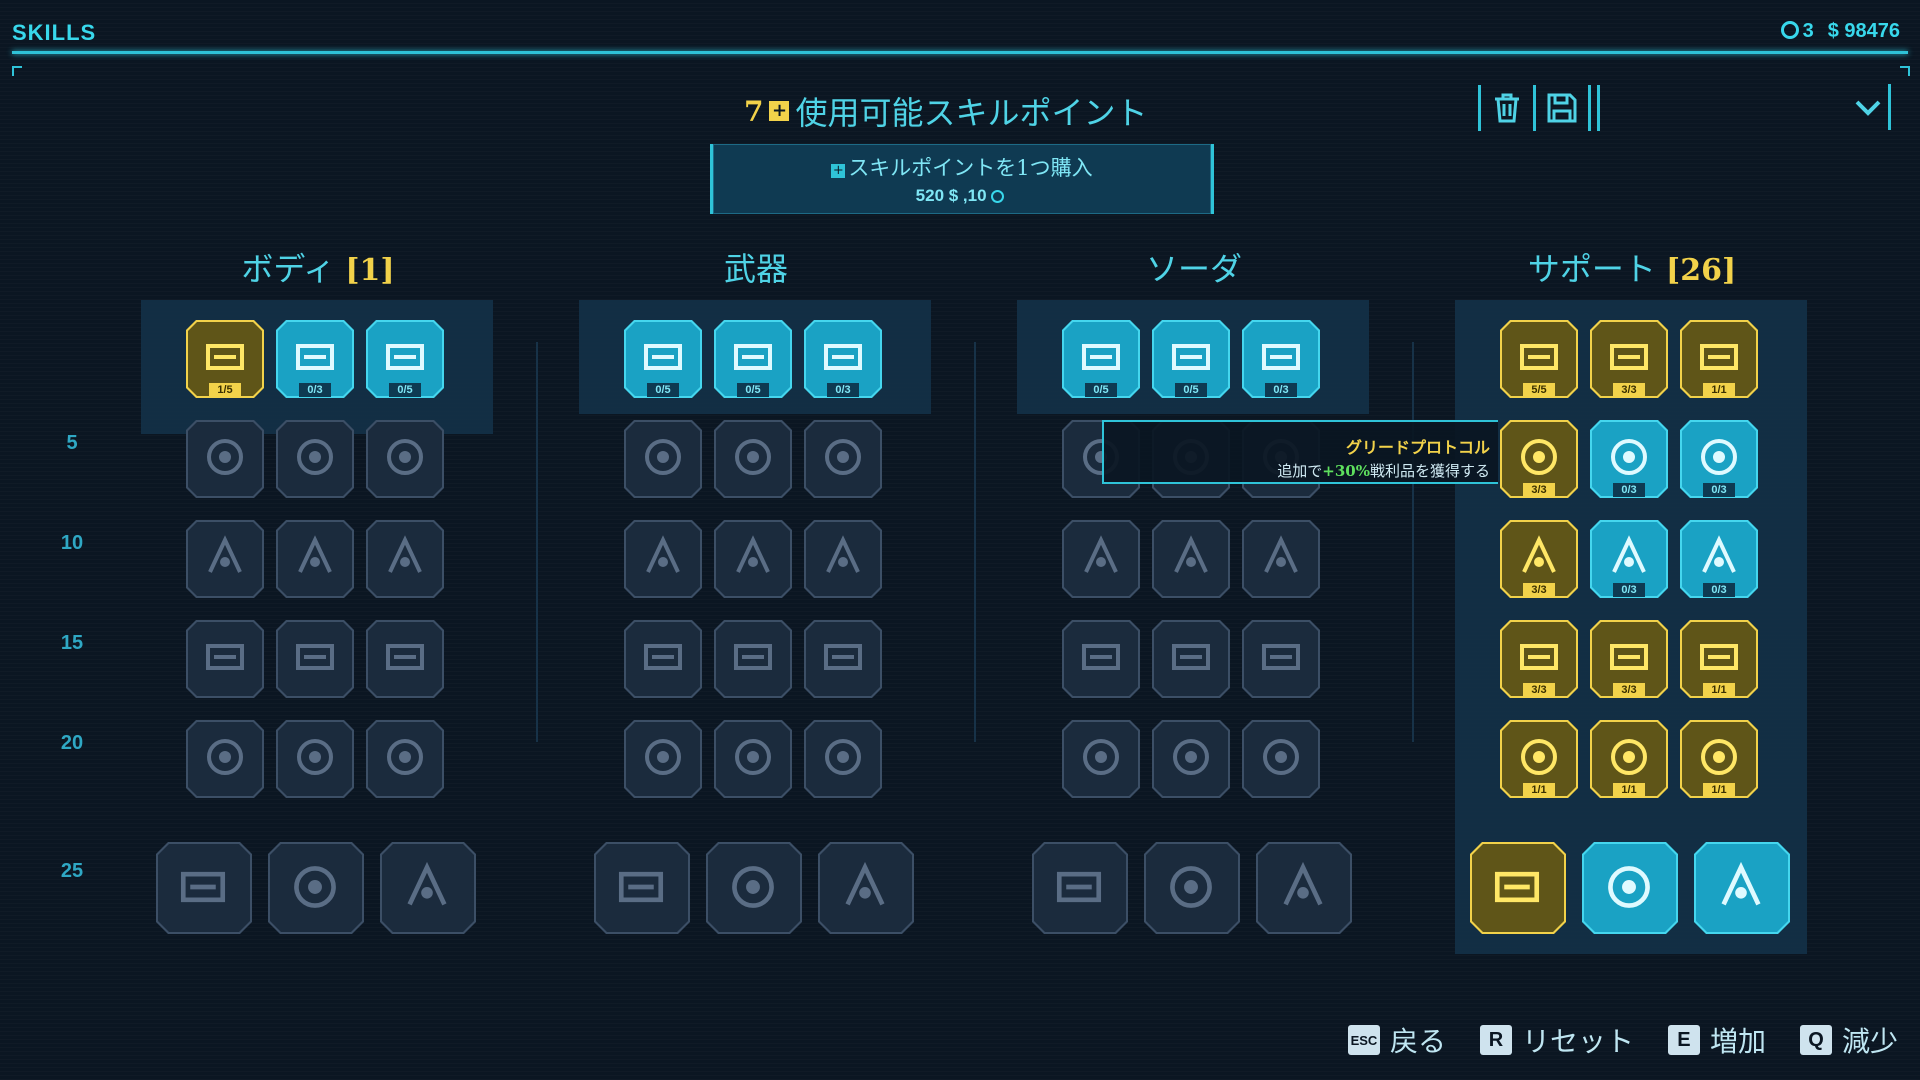 The width and height of the screenshot is (1920, 1080). What do you see at coordinates (962, 179) in the screenshot?
I see `buy-skill-point-button: + スキルポイントを1つ購入 520 $ ,10` at bounding box center [962, 179].